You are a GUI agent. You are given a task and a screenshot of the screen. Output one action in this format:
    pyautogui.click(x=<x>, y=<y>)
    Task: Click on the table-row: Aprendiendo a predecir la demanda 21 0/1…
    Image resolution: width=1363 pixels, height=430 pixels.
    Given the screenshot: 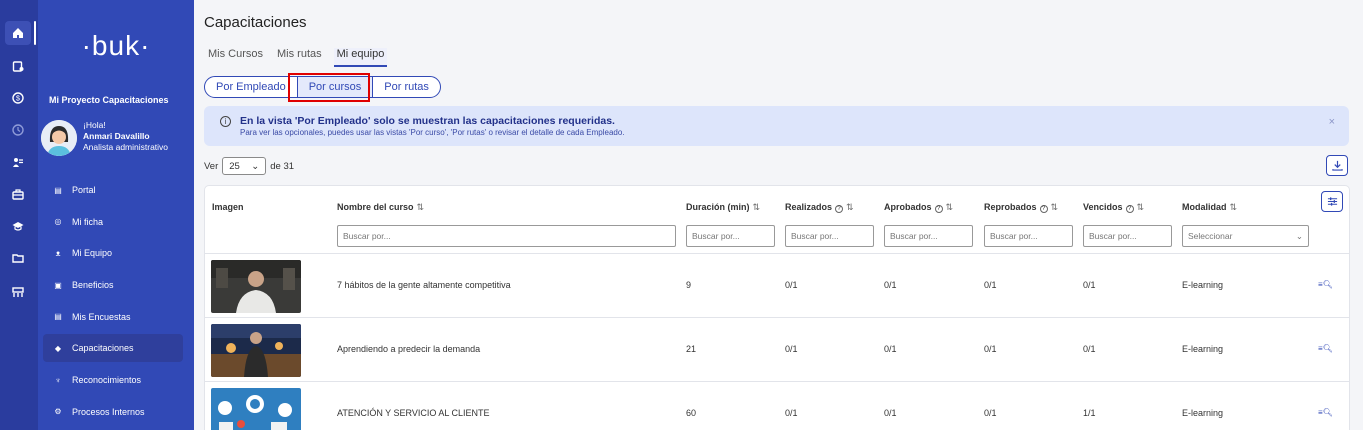 What is the action you would take?
    pyautogui.click(x=777, y=350)
    